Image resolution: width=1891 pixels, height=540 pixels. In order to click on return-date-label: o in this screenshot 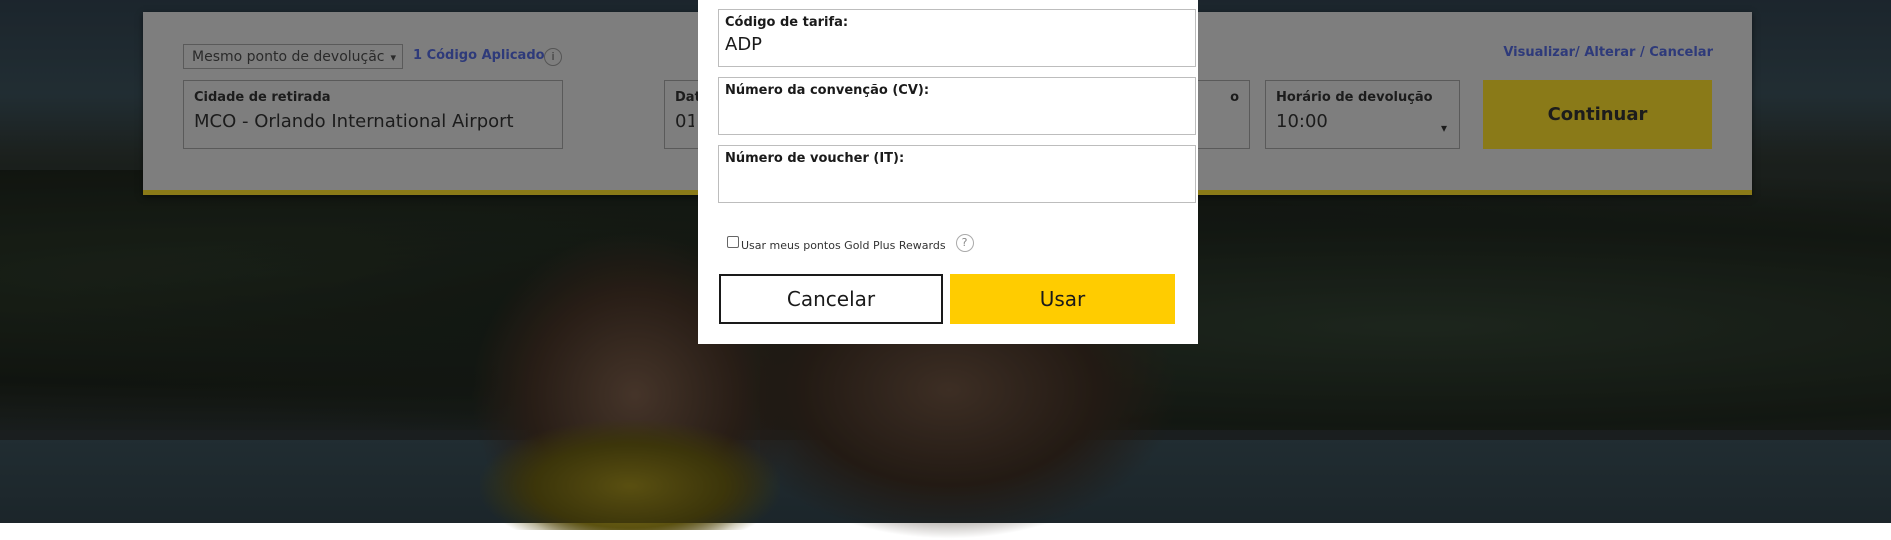, I will do `click(1234, 97)`.